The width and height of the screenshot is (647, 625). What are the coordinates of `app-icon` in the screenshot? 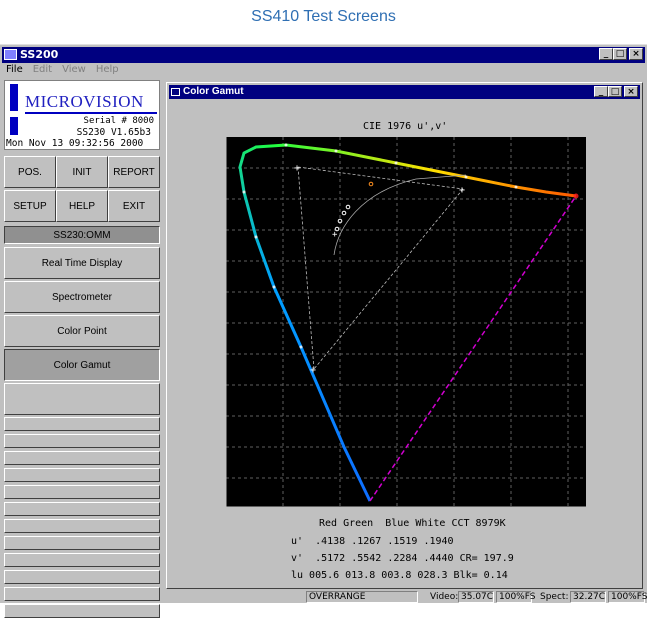 It's located at (10, 54).